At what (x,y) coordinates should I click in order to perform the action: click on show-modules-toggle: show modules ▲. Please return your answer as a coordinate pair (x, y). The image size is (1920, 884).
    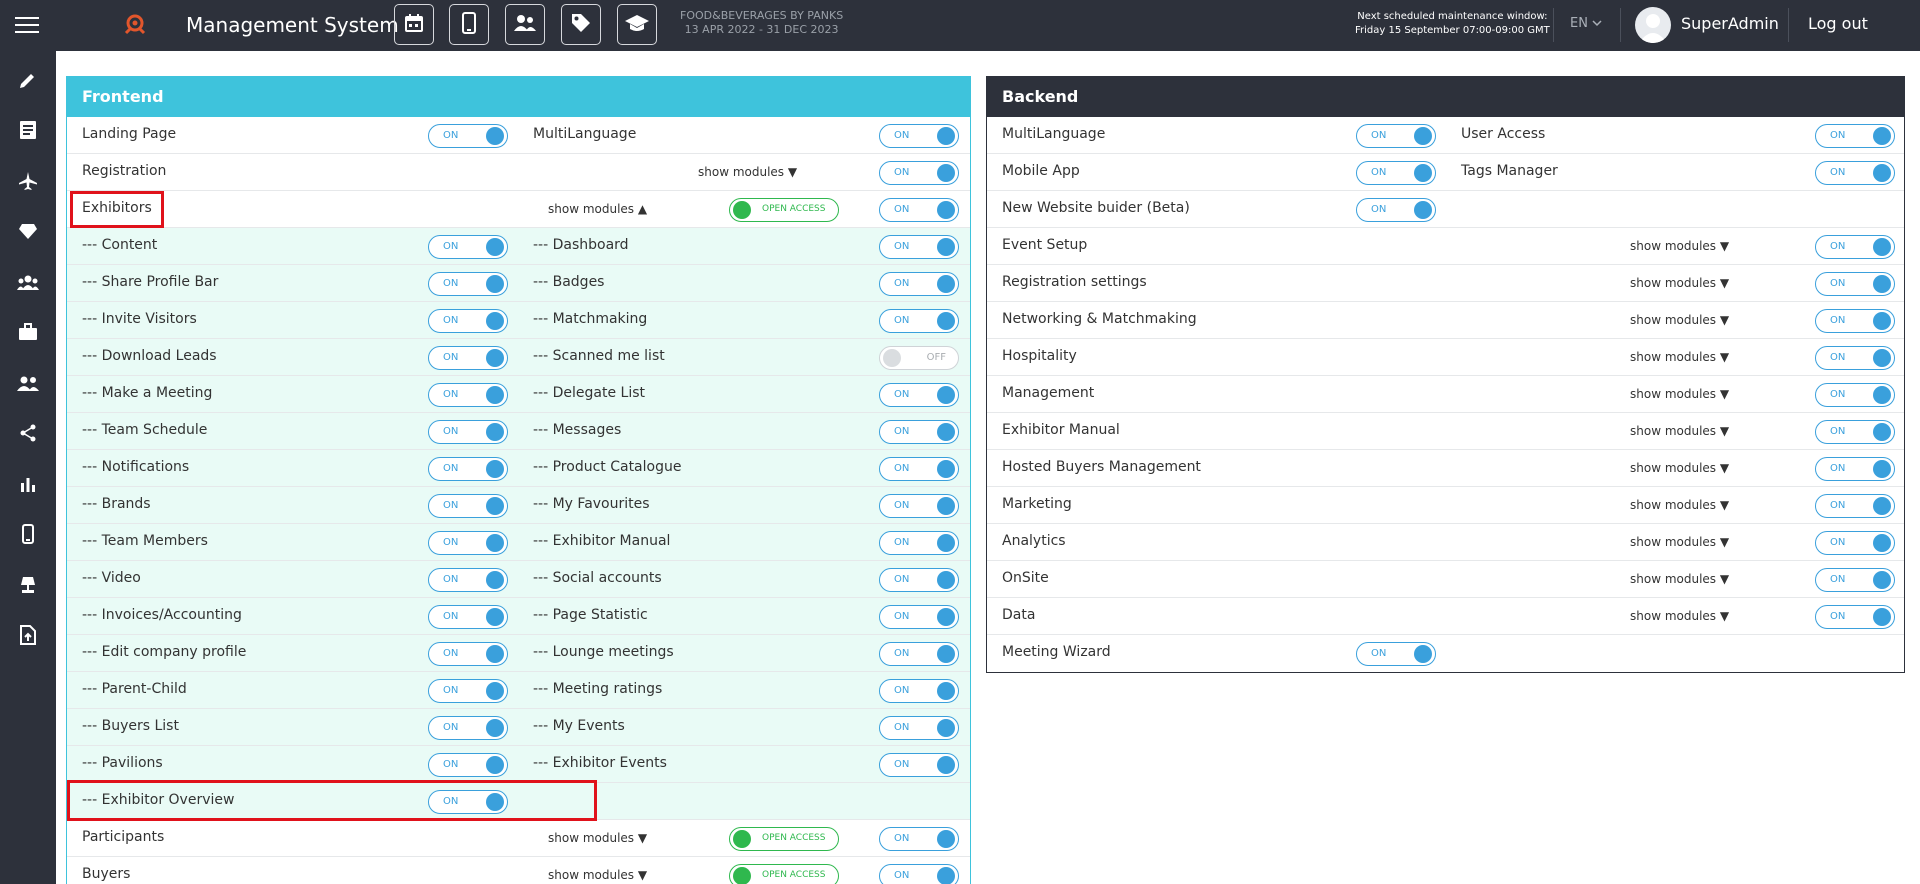
    Looking at the image, I should click on (597, 209).